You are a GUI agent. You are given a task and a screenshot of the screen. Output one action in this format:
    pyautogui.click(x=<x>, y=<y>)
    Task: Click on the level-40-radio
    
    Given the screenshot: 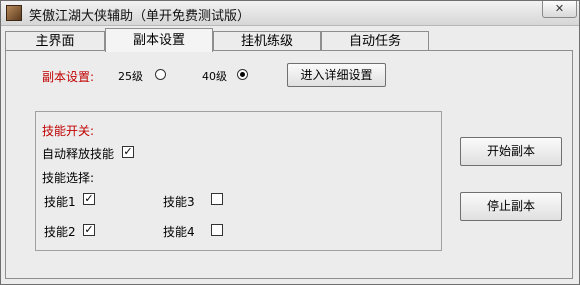 What is the action you would take?
    pyautogui.click(x=242, y=74)
    